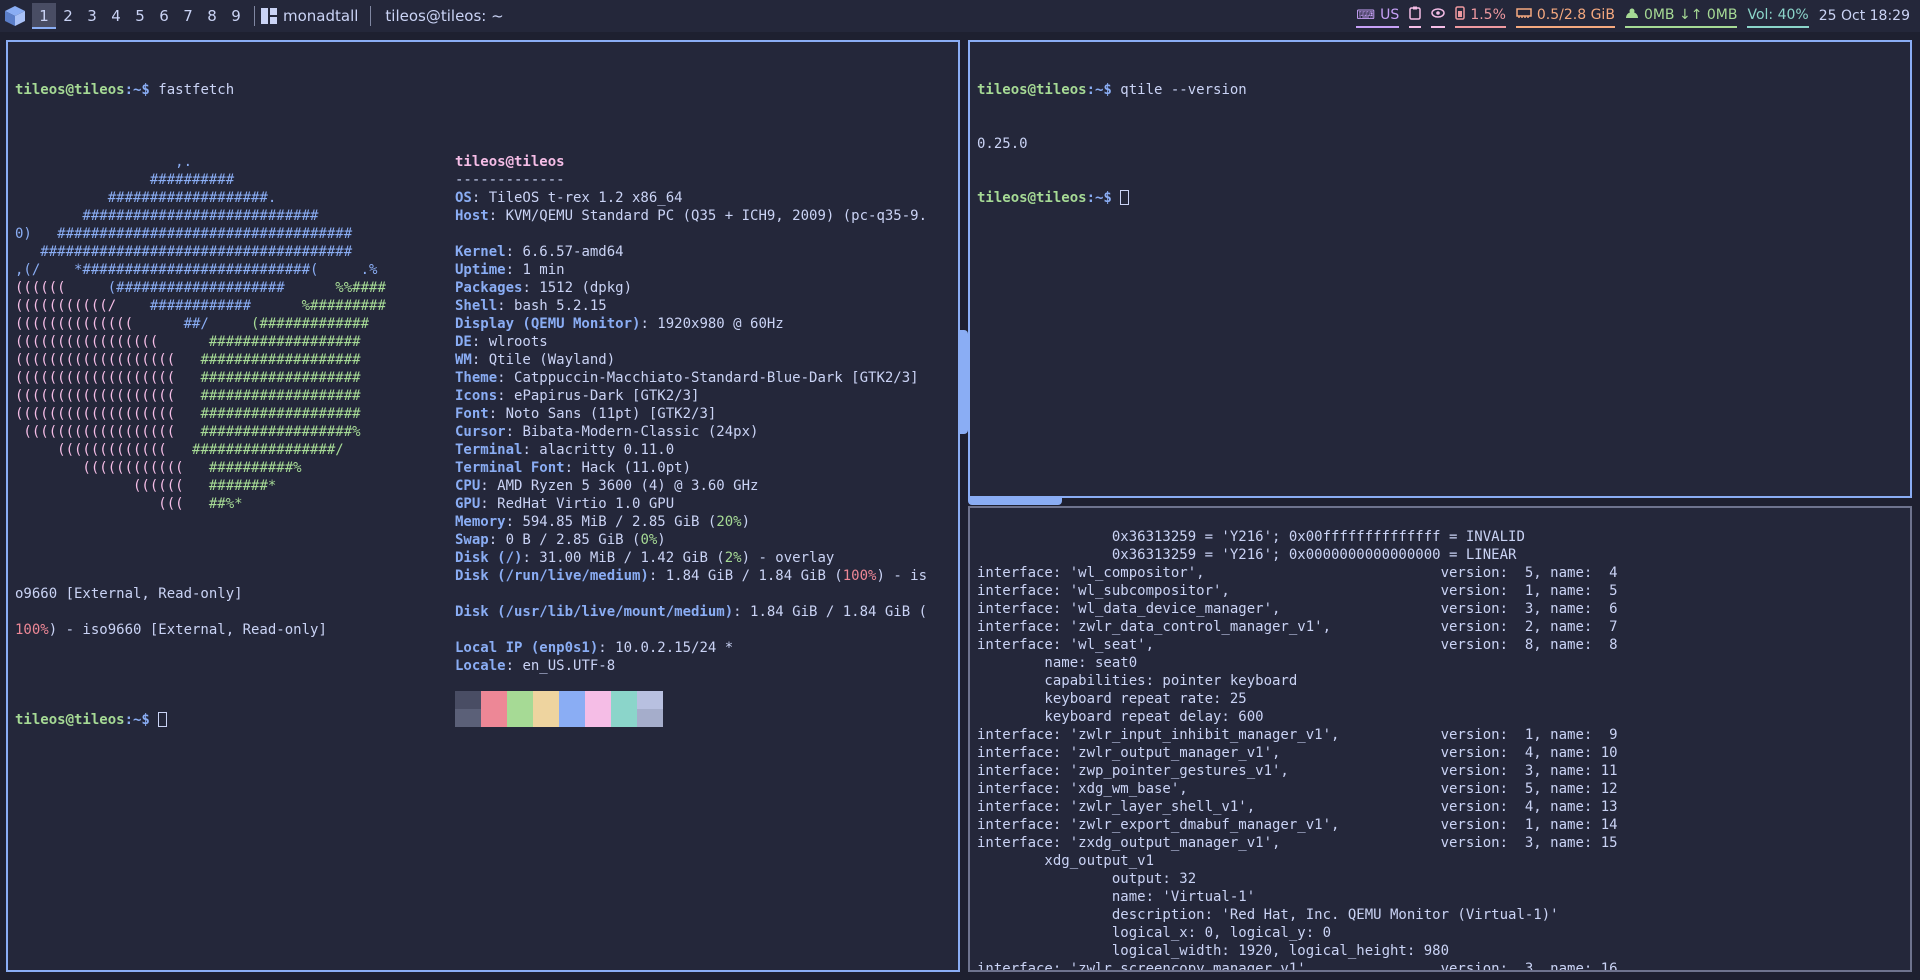 Image resolution: width=1920 pixels, height=980 pixels. Describe the element at coordinates (284, 342) in the screenshot. I see `logo-segment: ##################` at that location.